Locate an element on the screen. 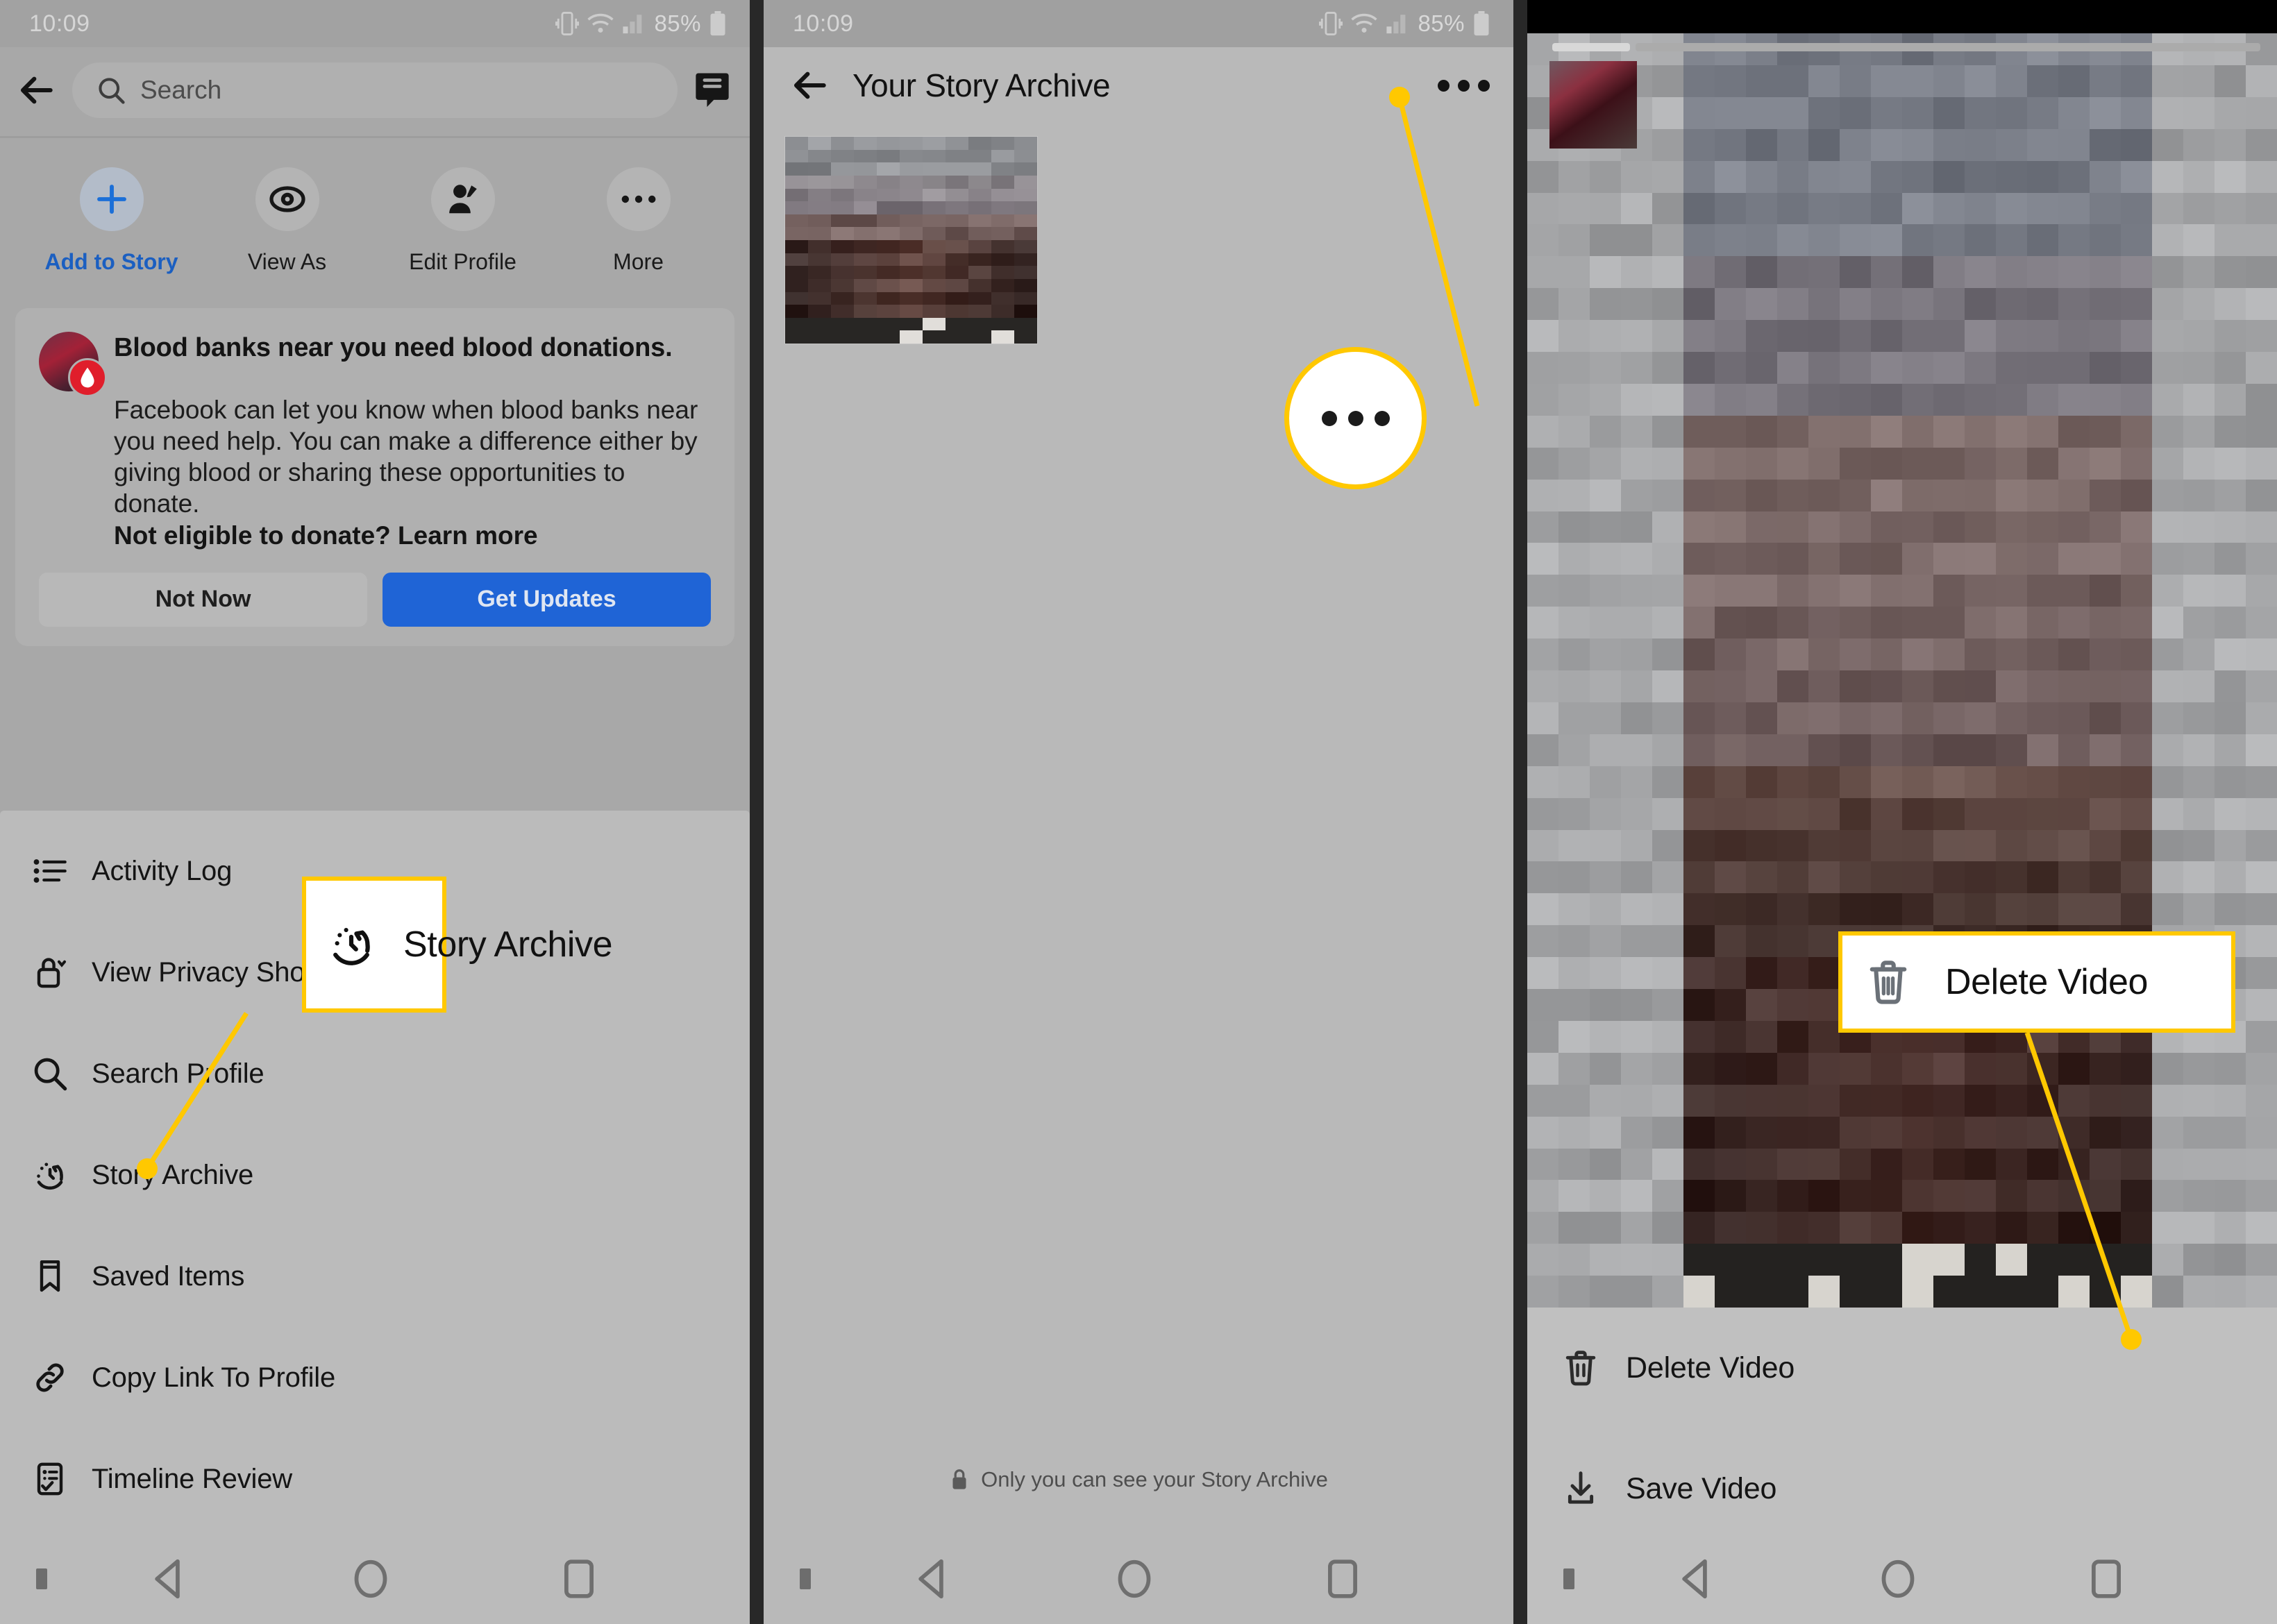  story-archive-leader-line is located at coordinates (193, 1095).